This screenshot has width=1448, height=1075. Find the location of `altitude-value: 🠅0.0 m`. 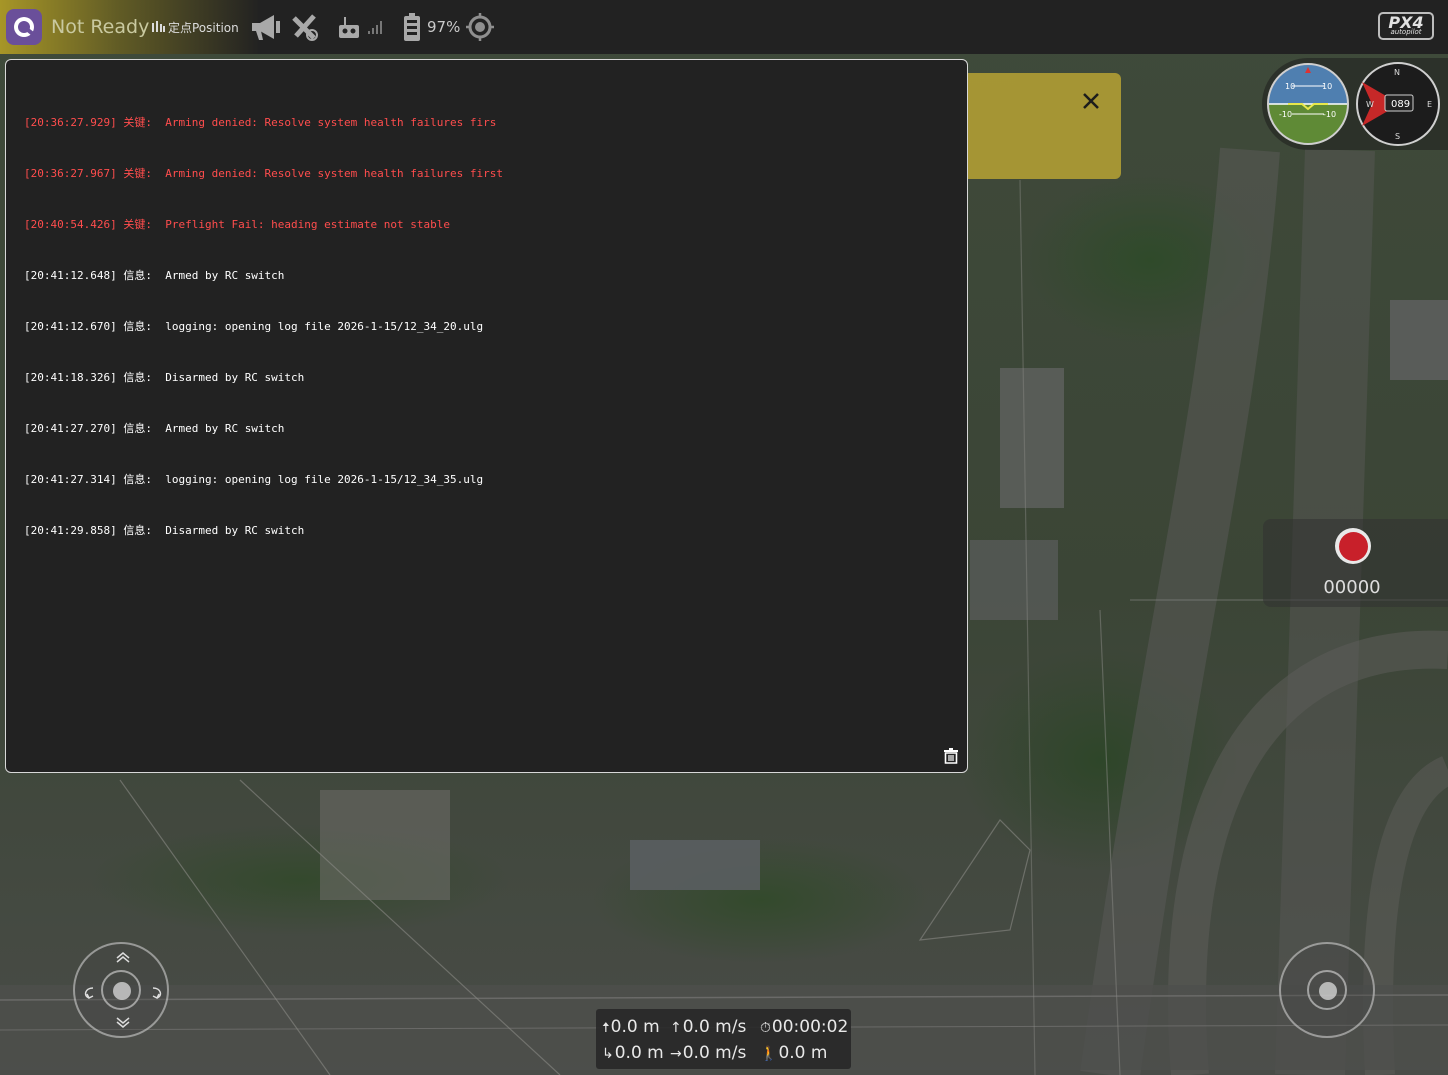

altitude-value: 🠅0.0 m is located at coordinates (631, 1027).